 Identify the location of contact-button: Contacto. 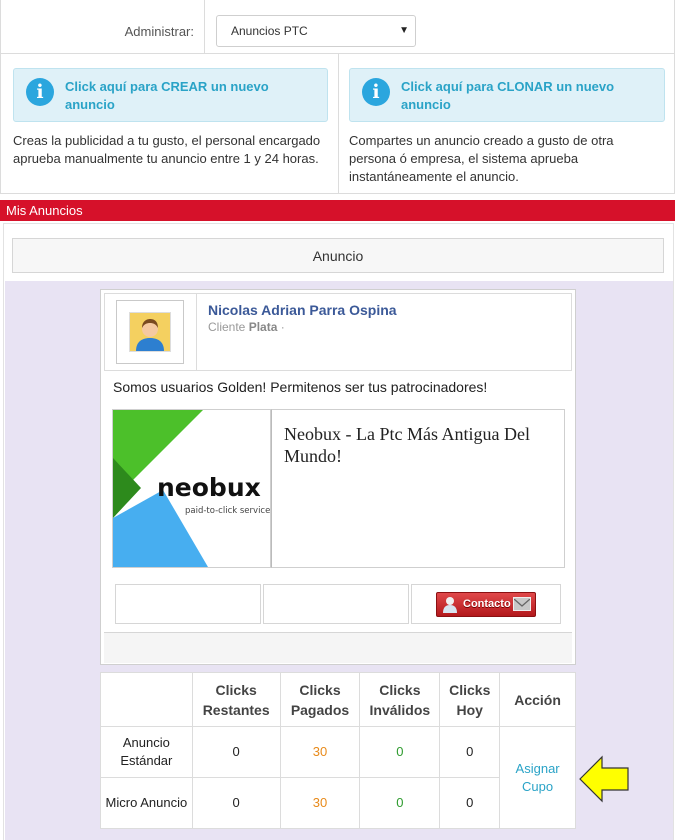
(486, 604).